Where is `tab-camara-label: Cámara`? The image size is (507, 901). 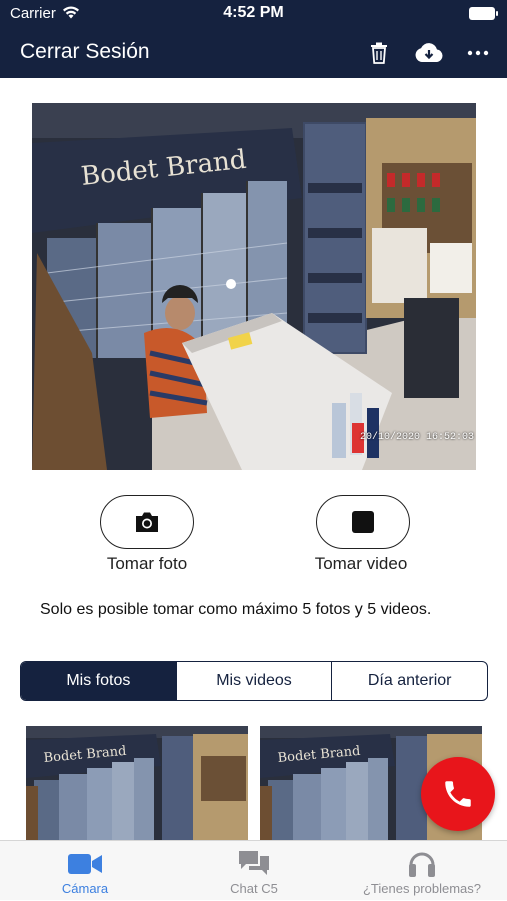
tab-camara-label: Cámara is located at coordinates (85, 888).